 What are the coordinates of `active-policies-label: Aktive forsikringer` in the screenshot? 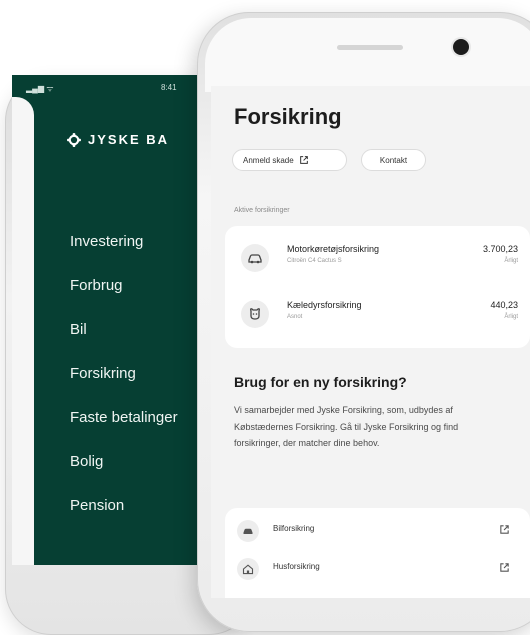 It's located at (262, 210).